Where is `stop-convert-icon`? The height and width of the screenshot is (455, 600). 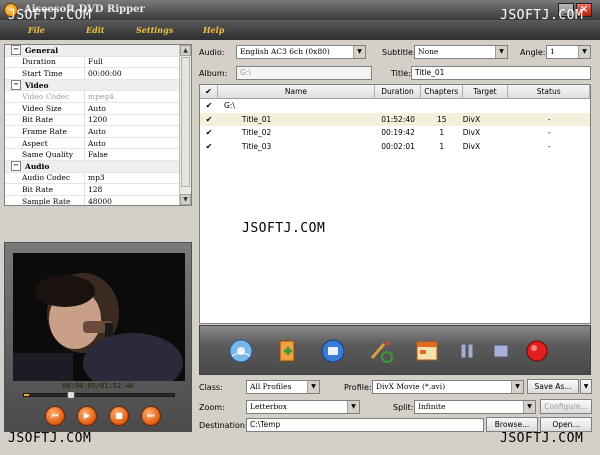
stop-convert-icon is located at coordinates (501, 351).